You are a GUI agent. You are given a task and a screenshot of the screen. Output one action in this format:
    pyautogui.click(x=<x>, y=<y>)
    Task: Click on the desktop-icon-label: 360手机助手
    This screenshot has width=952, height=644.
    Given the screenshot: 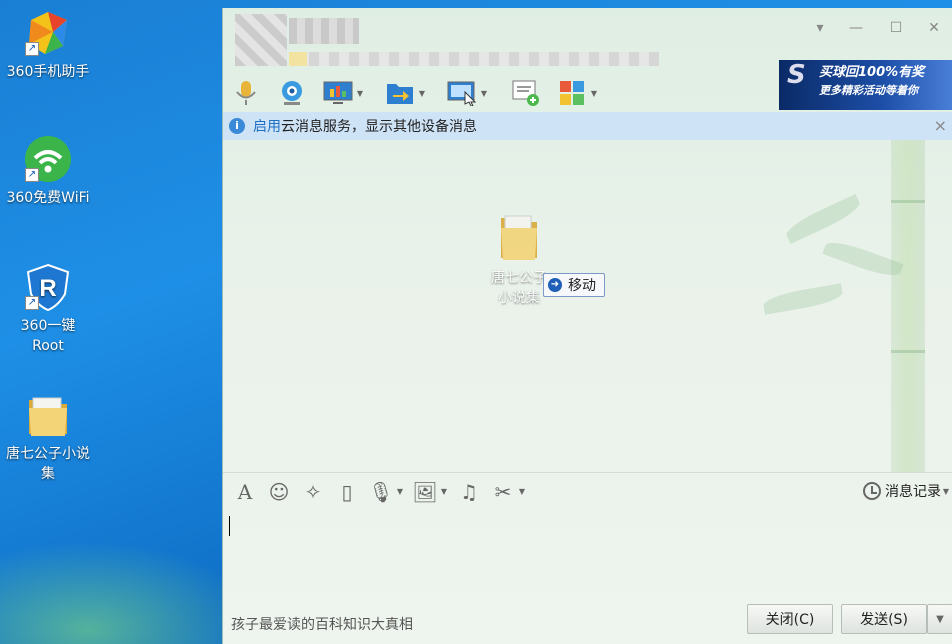 What is the action you would take?
    pyautogui.click(x=48, y=72)
    